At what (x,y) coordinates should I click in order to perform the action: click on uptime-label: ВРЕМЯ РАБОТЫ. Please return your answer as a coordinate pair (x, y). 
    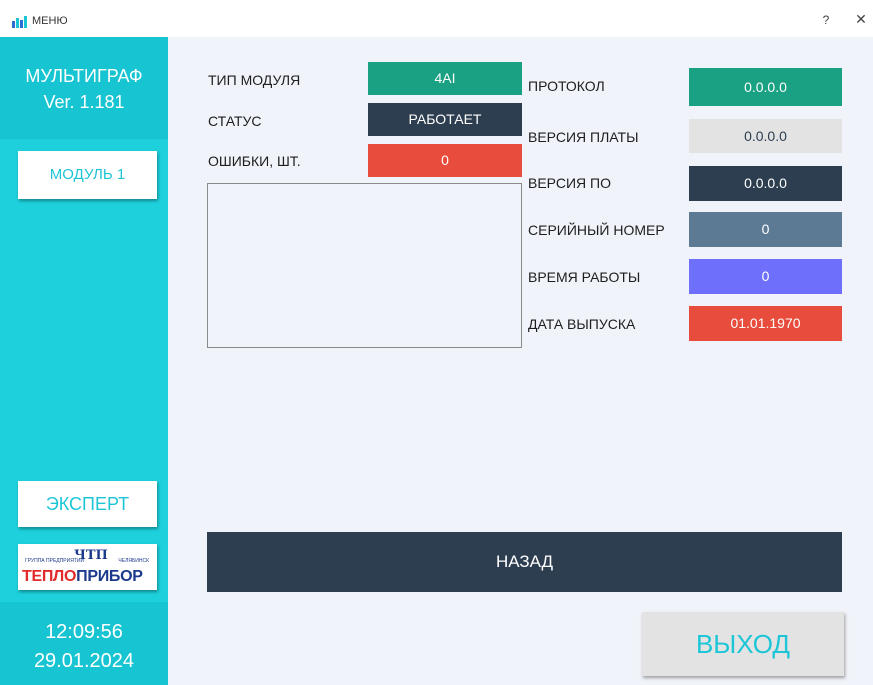
    Looking at the image, I should click on (584, 277).